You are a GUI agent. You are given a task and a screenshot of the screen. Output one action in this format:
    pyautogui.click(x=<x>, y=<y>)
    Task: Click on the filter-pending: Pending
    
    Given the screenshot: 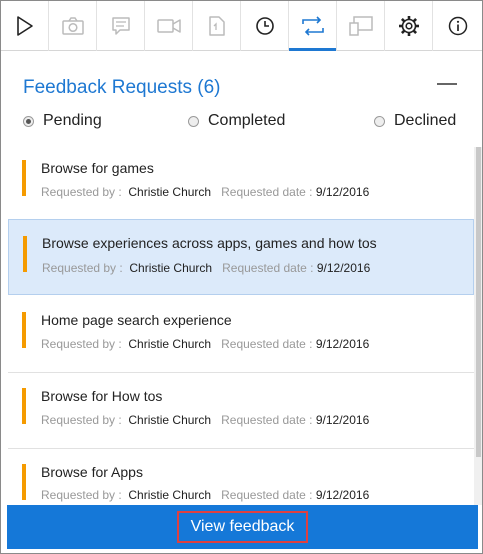 What is the action you would take?
    pyautogui.click(x=62, y=121)
    